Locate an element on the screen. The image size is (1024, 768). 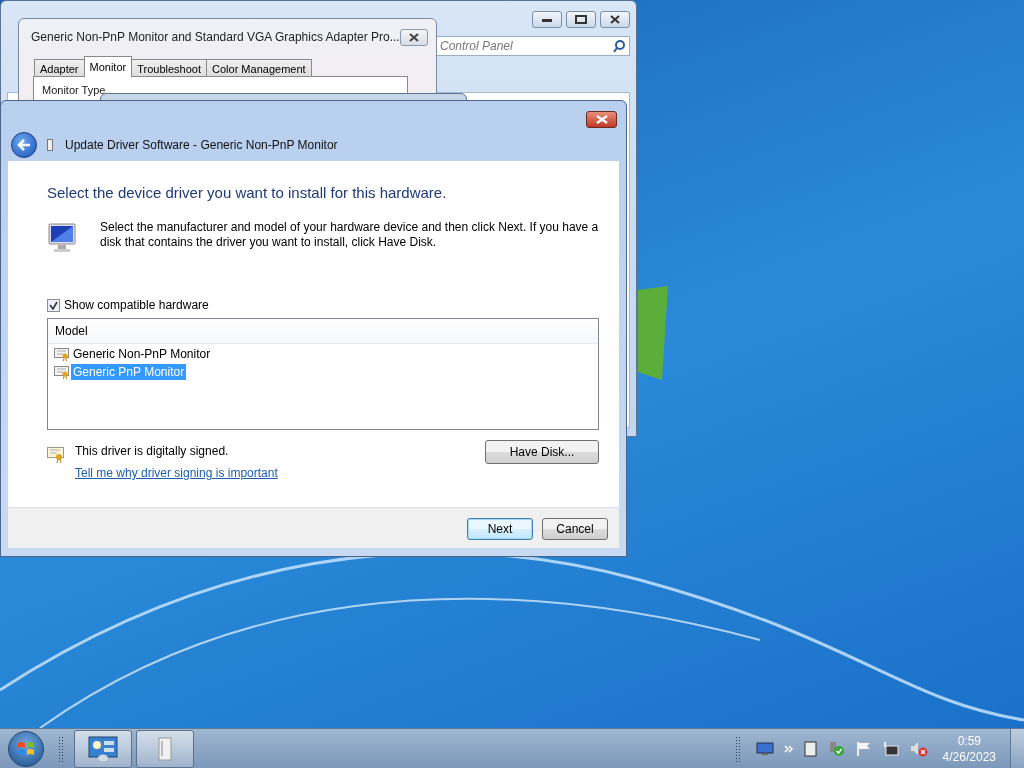
list-item: Generic Non-PnP Monitor is located at coordinates (142, 354).